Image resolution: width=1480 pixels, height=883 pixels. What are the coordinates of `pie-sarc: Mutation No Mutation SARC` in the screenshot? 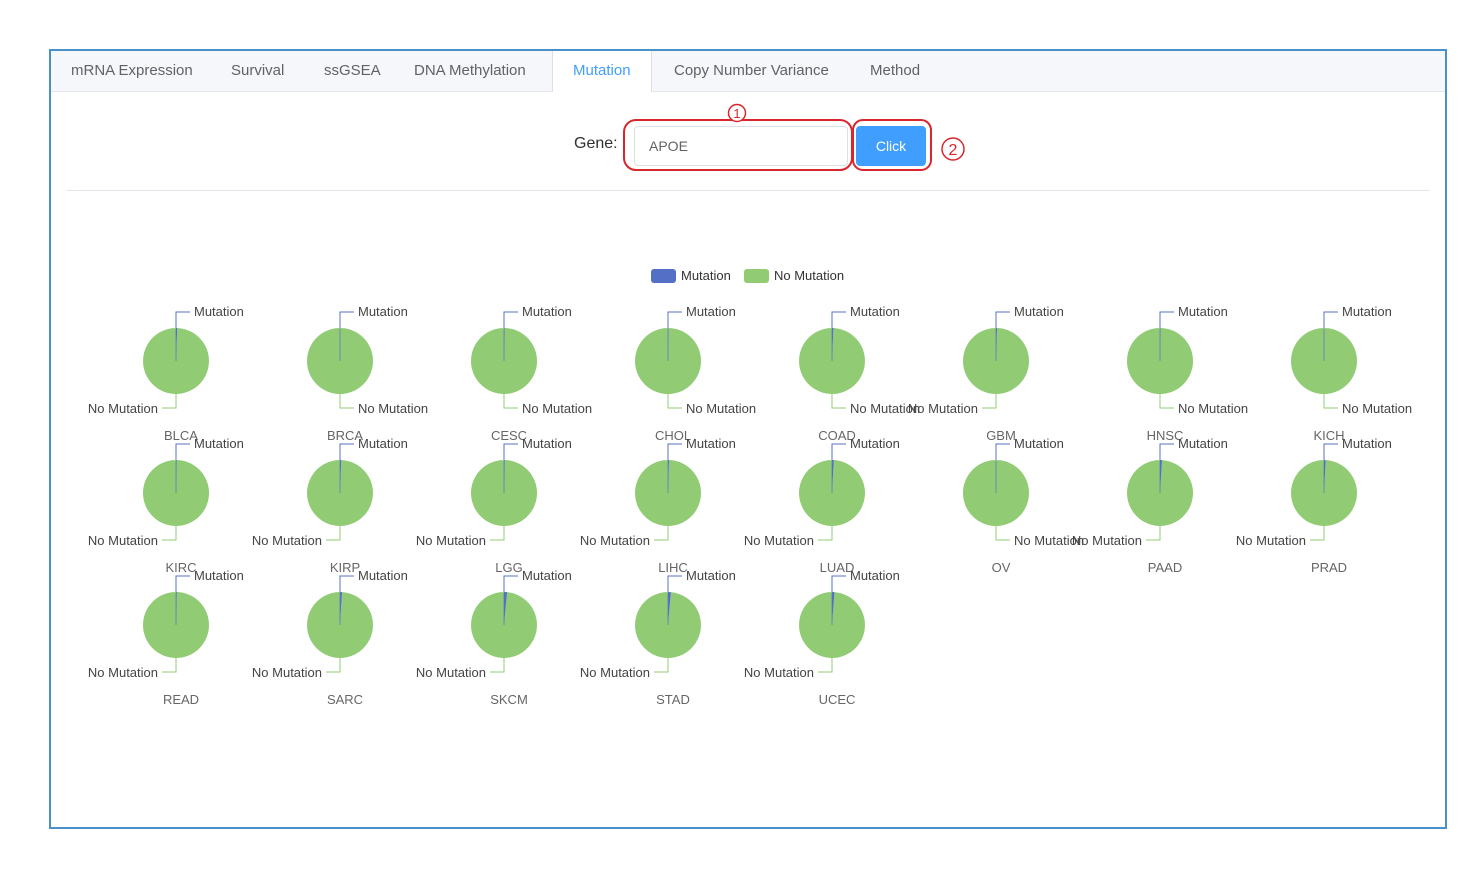 It's located at (330, 637).